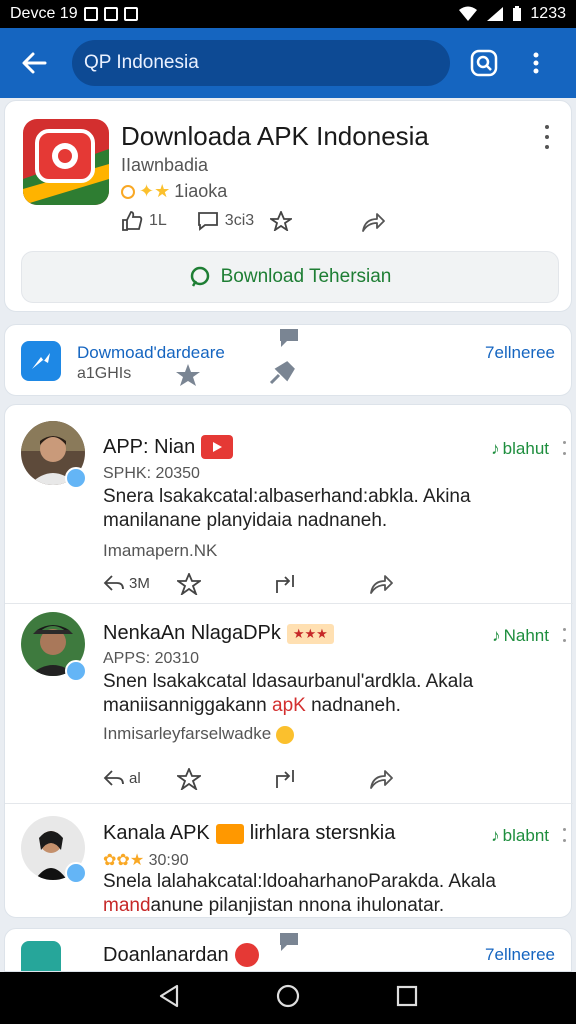  Describe the element at coordinates (151, 473) in the screenshot. I see `post-meta: SPHK: 20350` at that location.